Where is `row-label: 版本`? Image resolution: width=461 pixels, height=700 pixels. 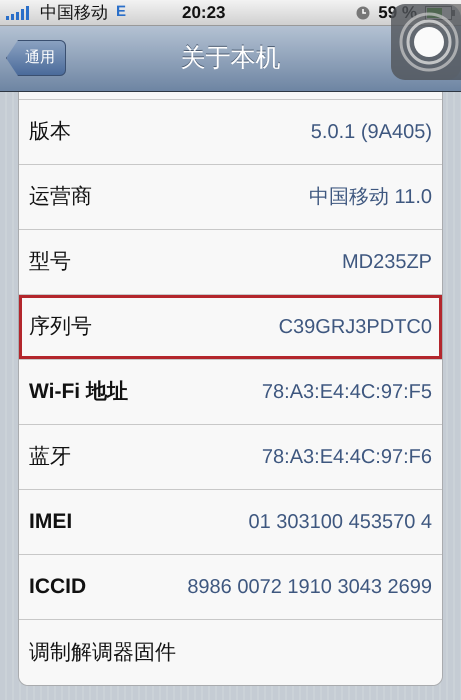 row-label: 版本 is located at coordinates (50, 132).